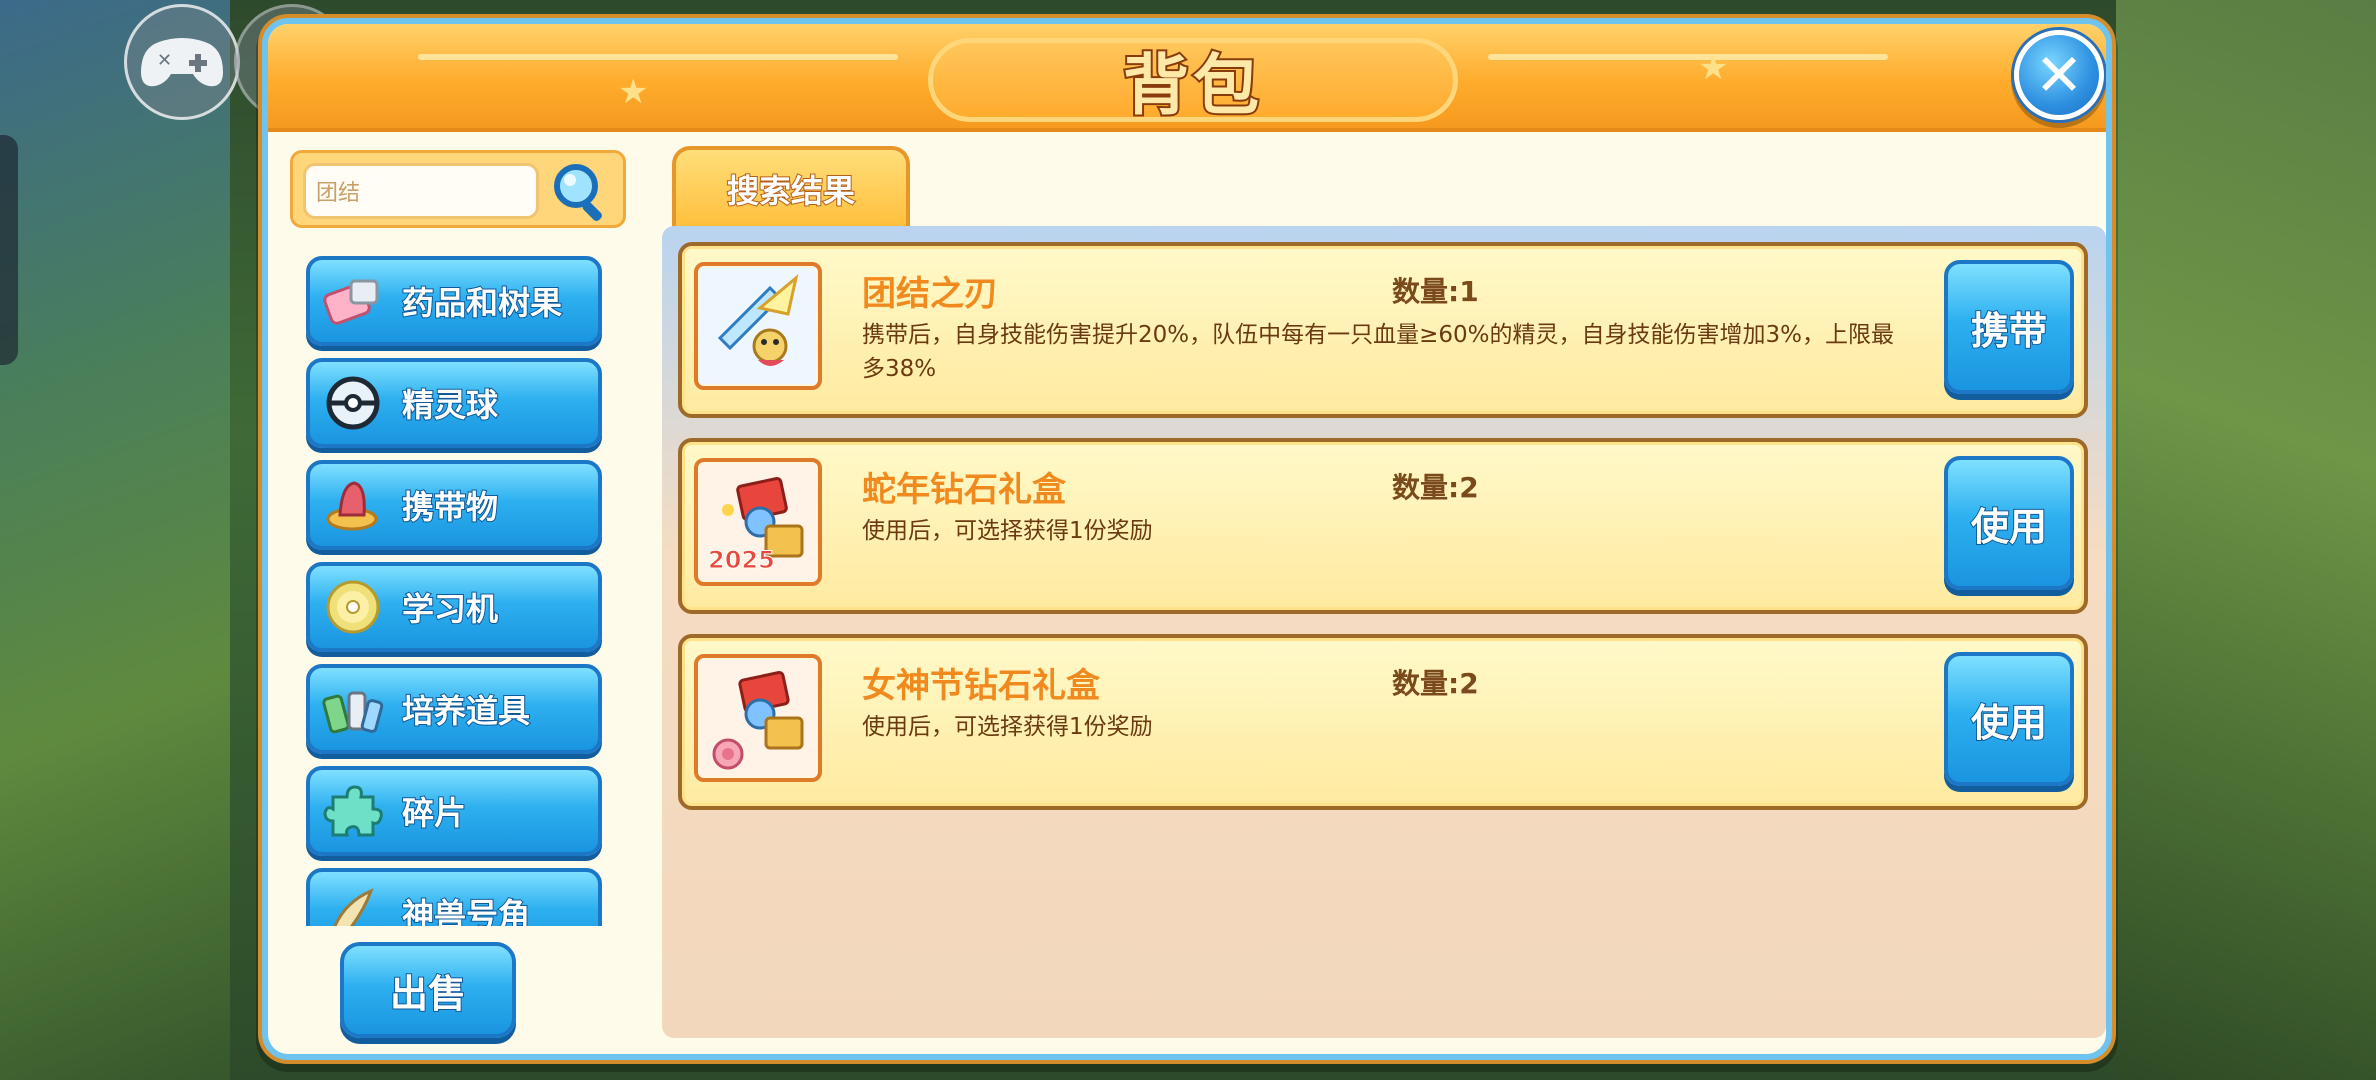  What do you see at coordinates (9, 250) in the screenshot?
I see `side-drawer-handle` at bounding box center [9, 250].